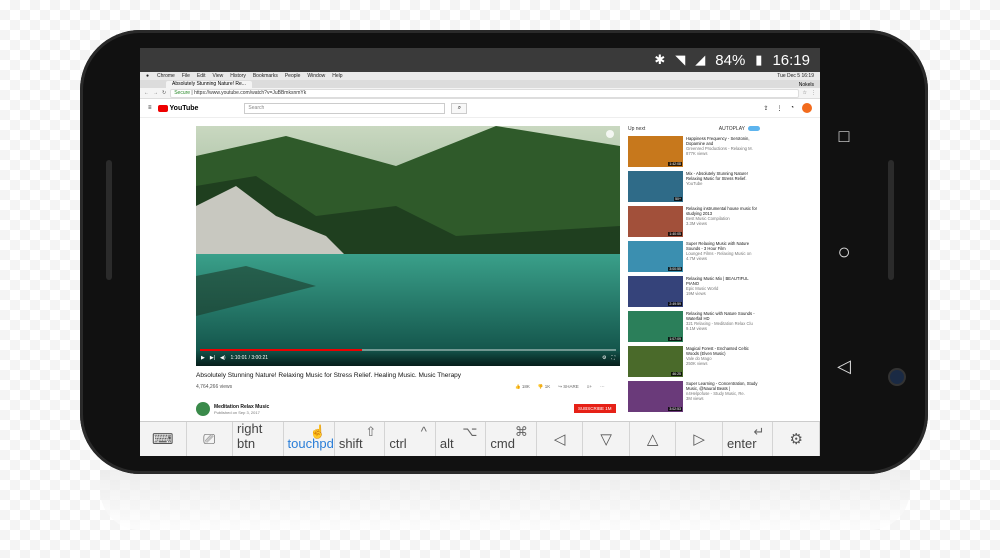 This screenshot has width=1000, height=558. I want to click on recent-apps-button: □, so click(844, 136).